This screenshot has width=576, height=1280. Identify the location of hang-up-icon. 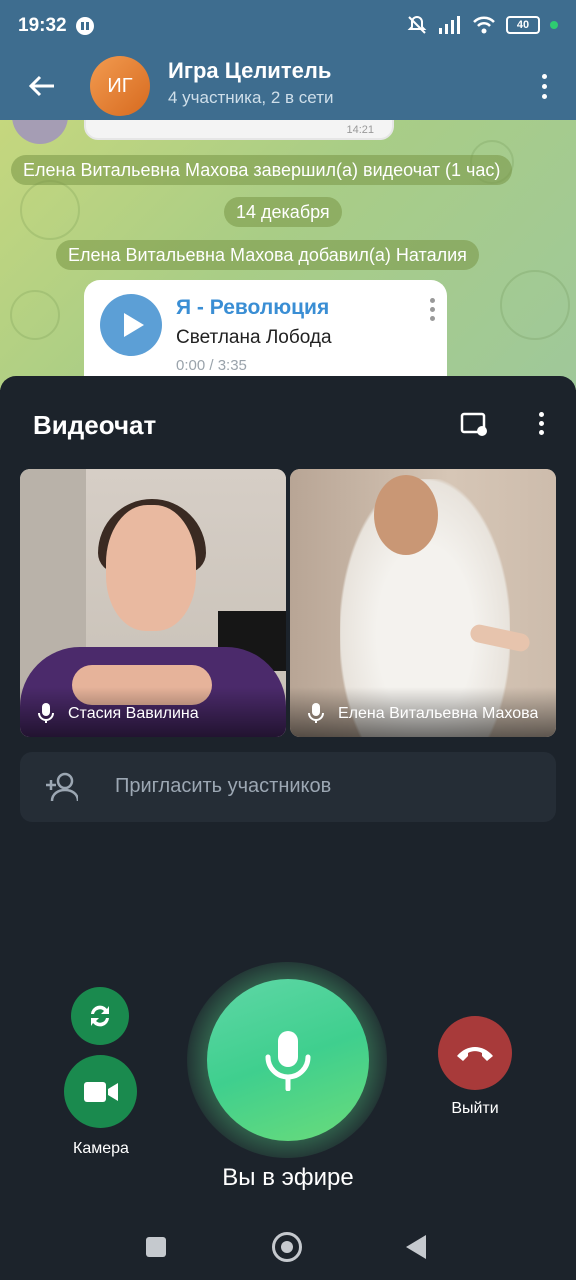
(475, 1054).